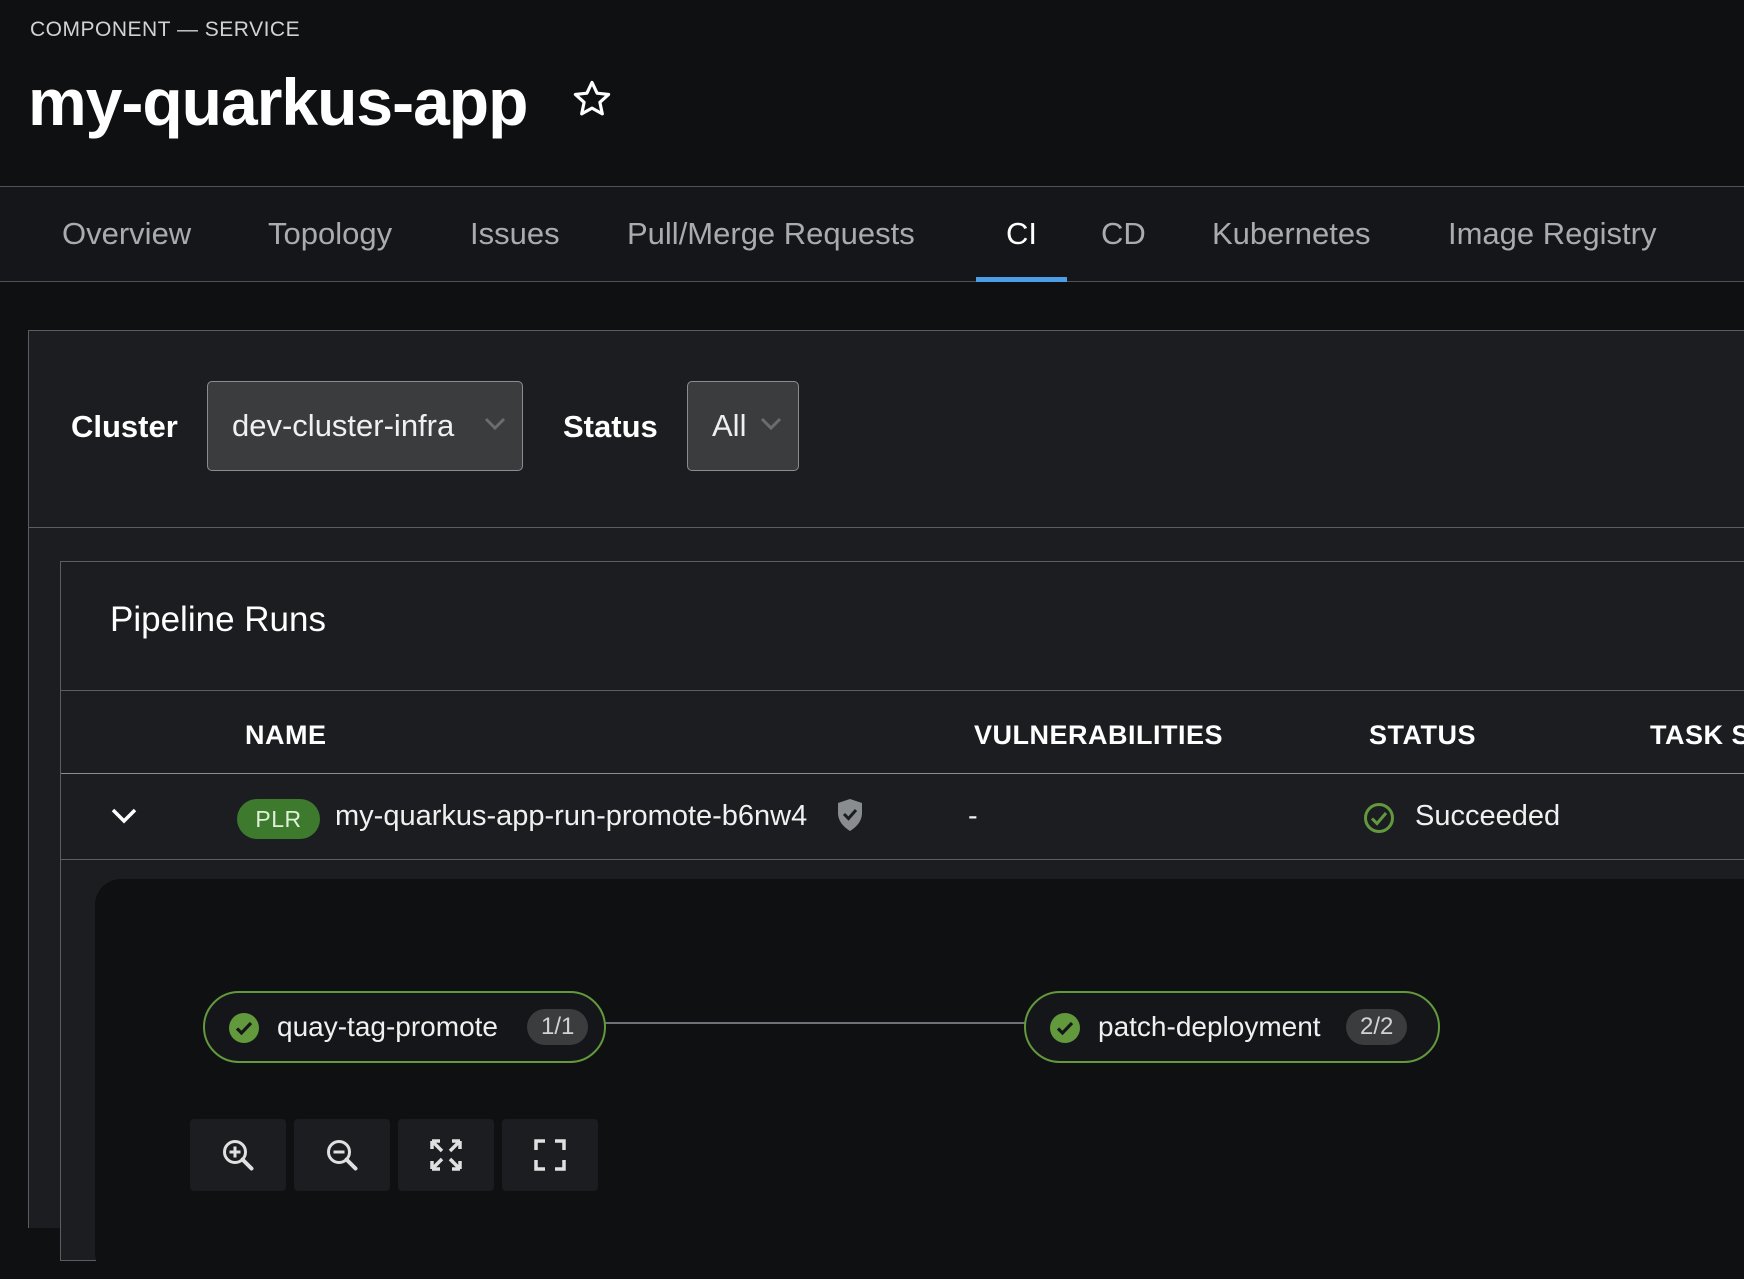 The width and height of the screenshot is (1744, 1279). What do you see at coordinates (1123, 234) in the screenshot?
I see `tab-cd: CD` at bounding box center [1123, 234].